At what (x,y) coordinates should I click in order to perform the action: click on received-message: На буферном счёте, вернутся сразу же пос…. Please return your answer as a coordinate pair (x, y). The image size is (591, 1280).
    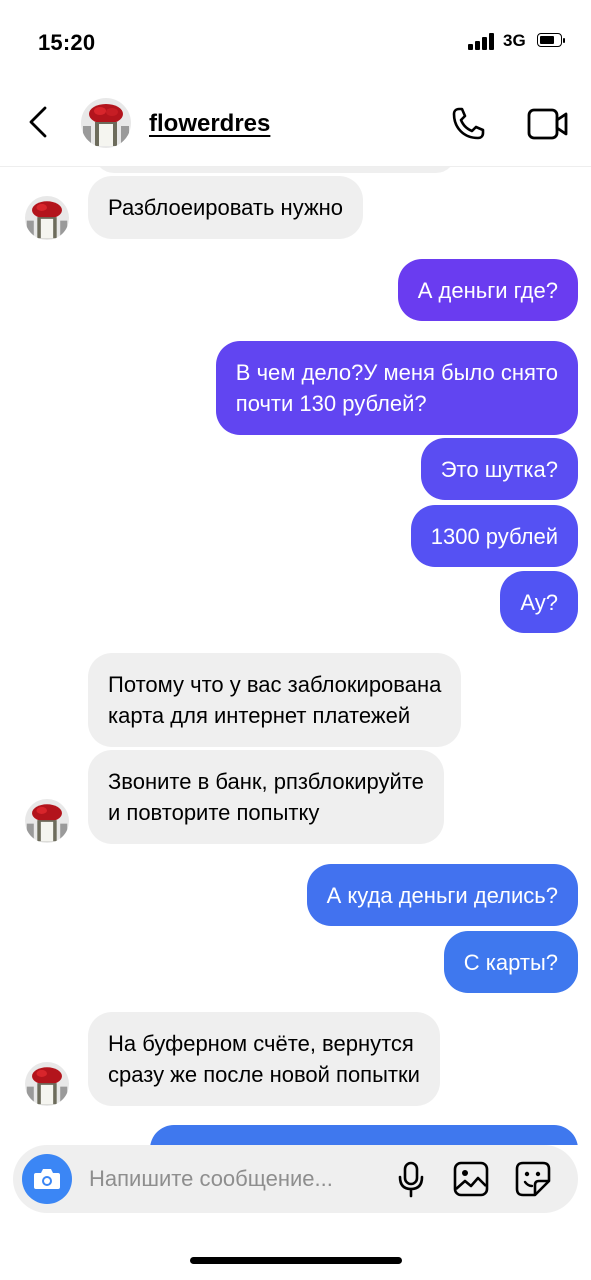
    Looking at the image, I should click on (264, 1059).